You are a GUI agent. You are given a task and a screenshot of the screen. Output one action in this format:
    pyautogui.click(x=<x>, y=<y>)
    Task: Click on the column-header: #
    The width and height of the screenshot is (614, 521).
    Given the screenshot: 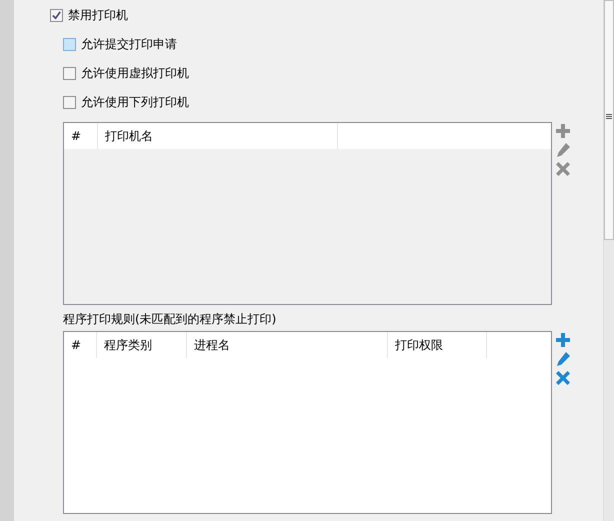 What is the action you would take?
    pyautogui.click(x=80, y=345)
    